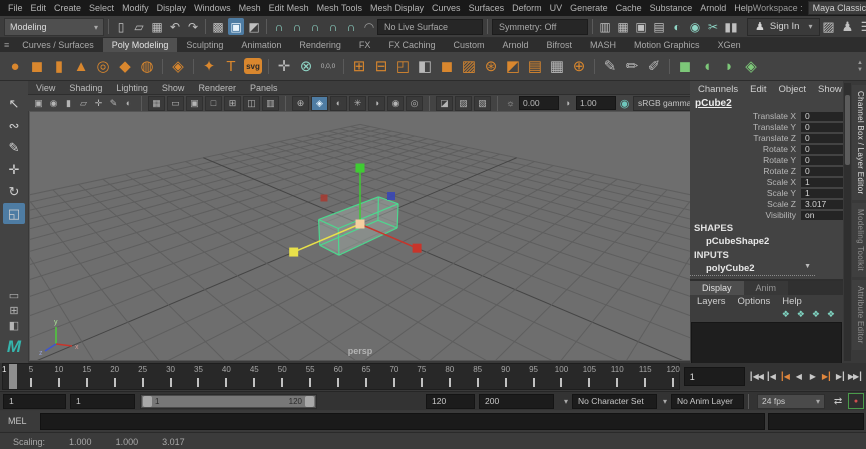  I want to click on four-pane-layout-icon: ⊞, so click(14, 310).